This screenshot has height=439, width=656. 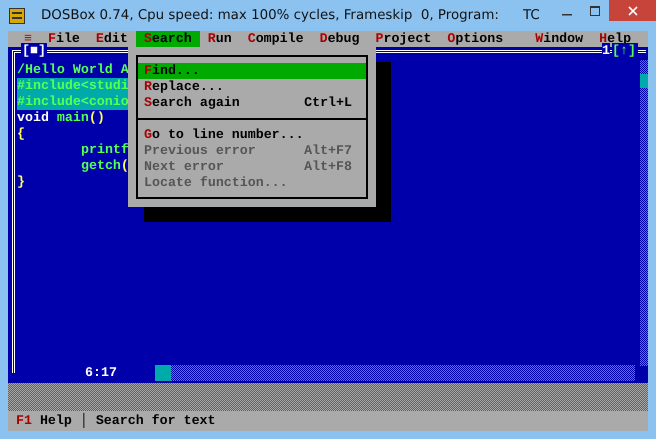 What do you see at coordinates (155, 421) in the screenshot?
I see `status-hint: Search for text` at bounding box center [155, 421].